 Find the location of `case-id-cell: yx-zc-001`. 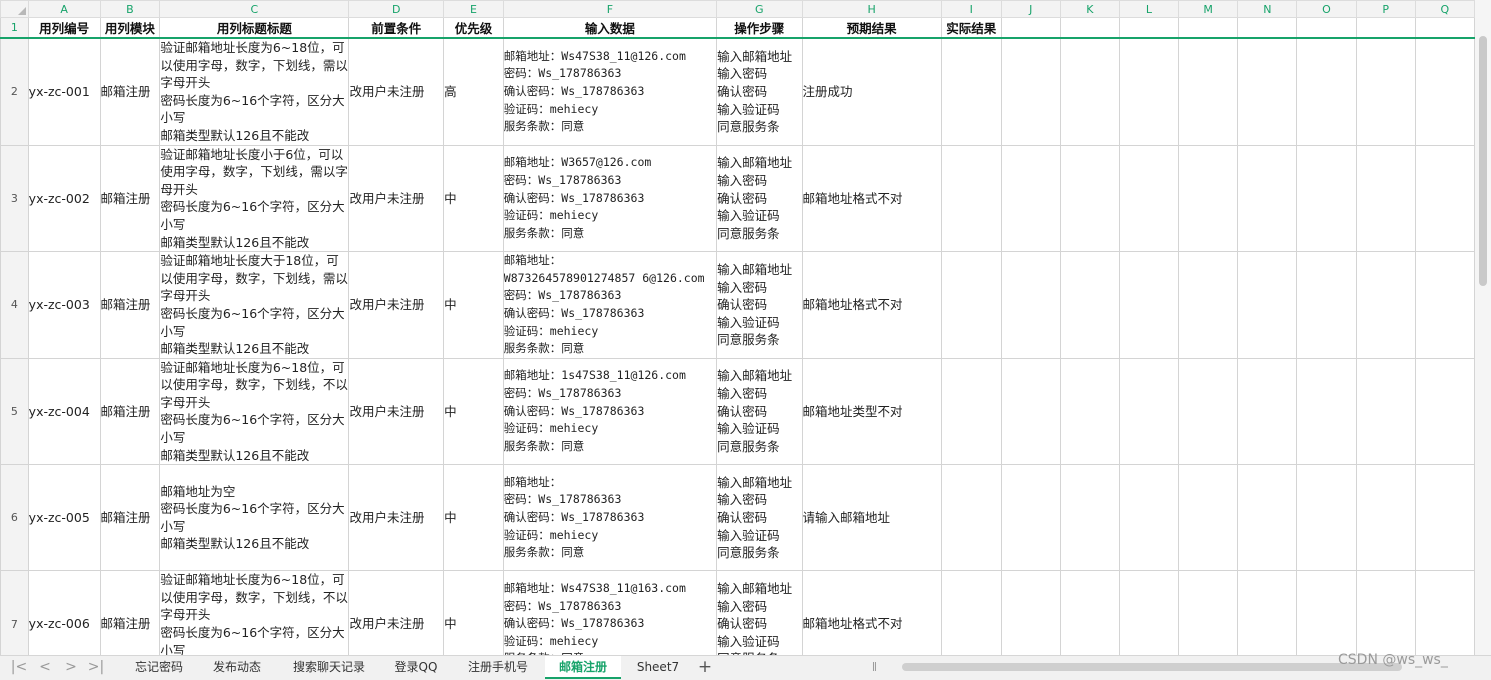

case-id-cell: yx-zc-001 is located at coordinates (64, 91).